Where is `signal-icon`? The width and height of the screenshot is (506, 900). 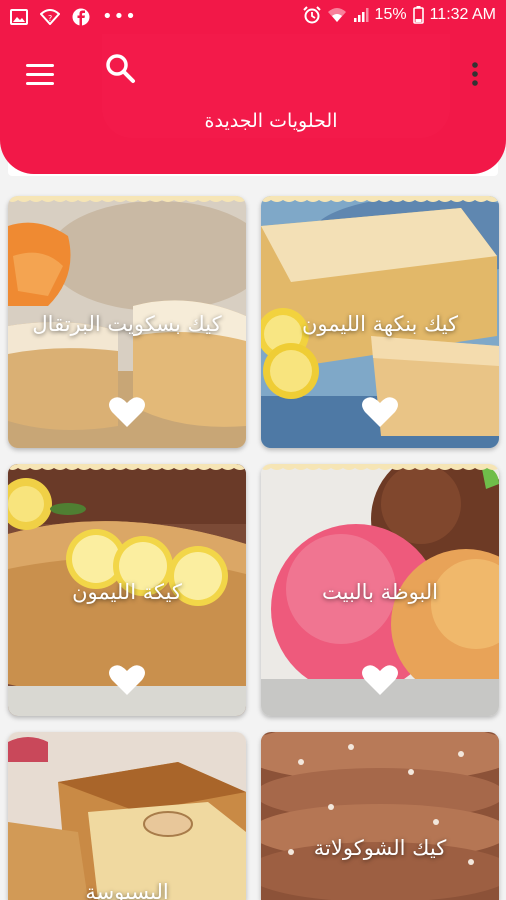
signal-icon is located at coordinates (361, 15).